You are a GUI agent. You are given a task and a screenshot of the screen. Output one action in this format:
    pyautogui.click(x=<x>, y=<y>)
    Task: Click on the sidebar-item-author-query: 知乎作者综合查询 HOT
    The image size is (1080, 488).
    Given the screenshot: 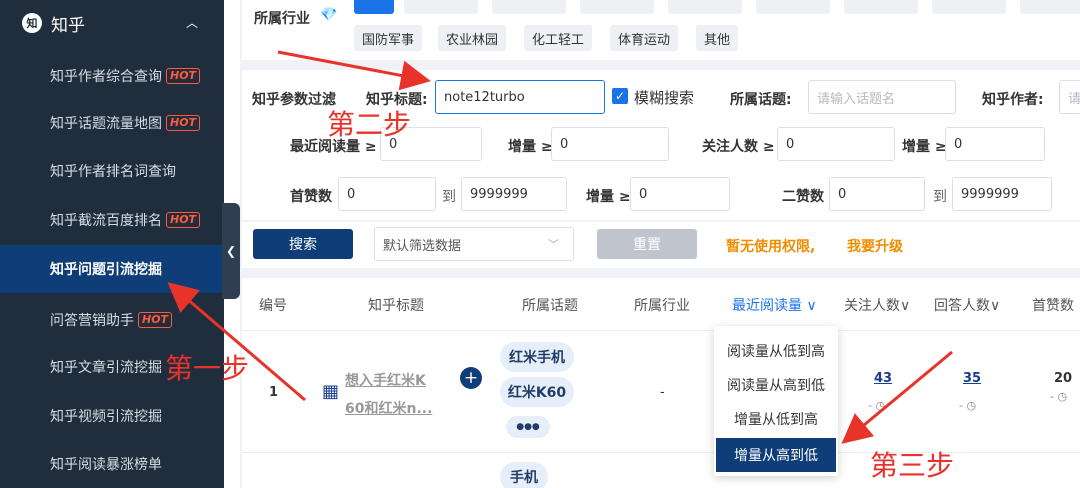 What is the action you would take?
    pyautogui.click(x=112, y=76)
    